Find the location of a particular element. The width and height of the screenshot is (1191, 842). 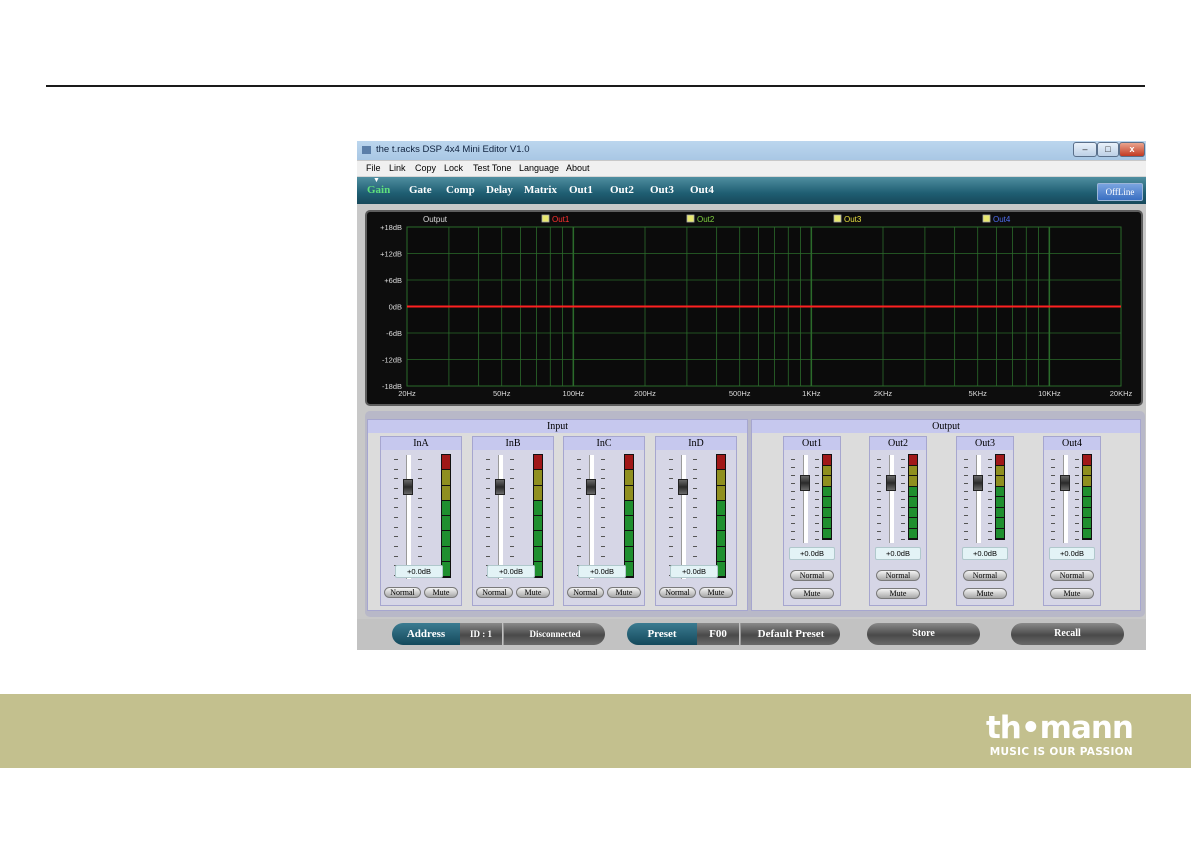

menu-file: File is located at coordinates (373, 168).